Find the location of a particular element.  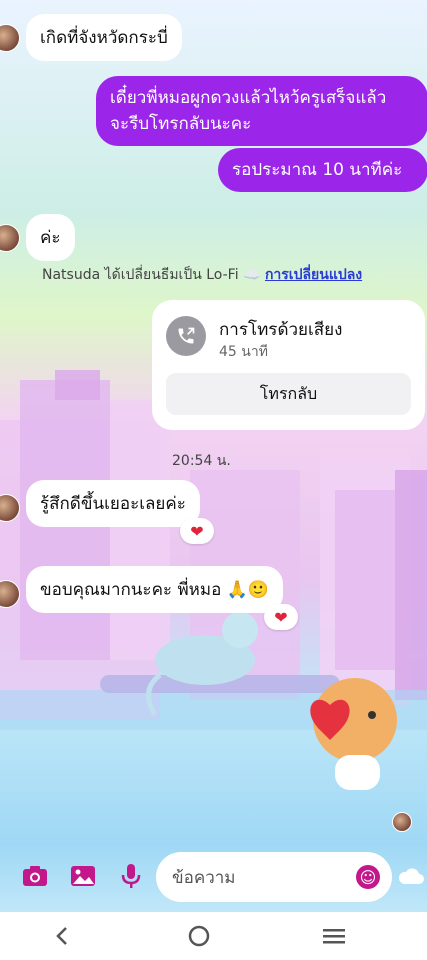

message-timestamp: 20:54 น. is located at coordinates (201, 461).